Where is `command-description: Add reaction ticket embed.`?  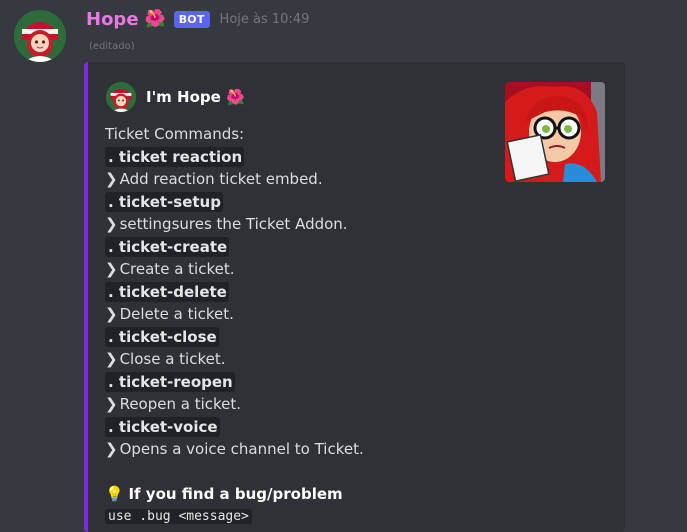
command-description: Add reaction ticket embed. is located at coordinates (221, 179).